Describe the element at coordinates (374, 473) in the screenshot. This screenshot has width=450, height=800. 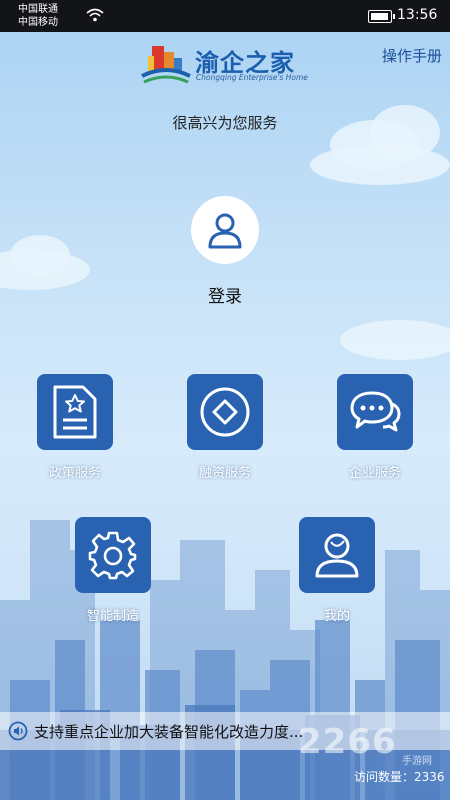
I see `enterprise-service-label: 企业服务` at that location.